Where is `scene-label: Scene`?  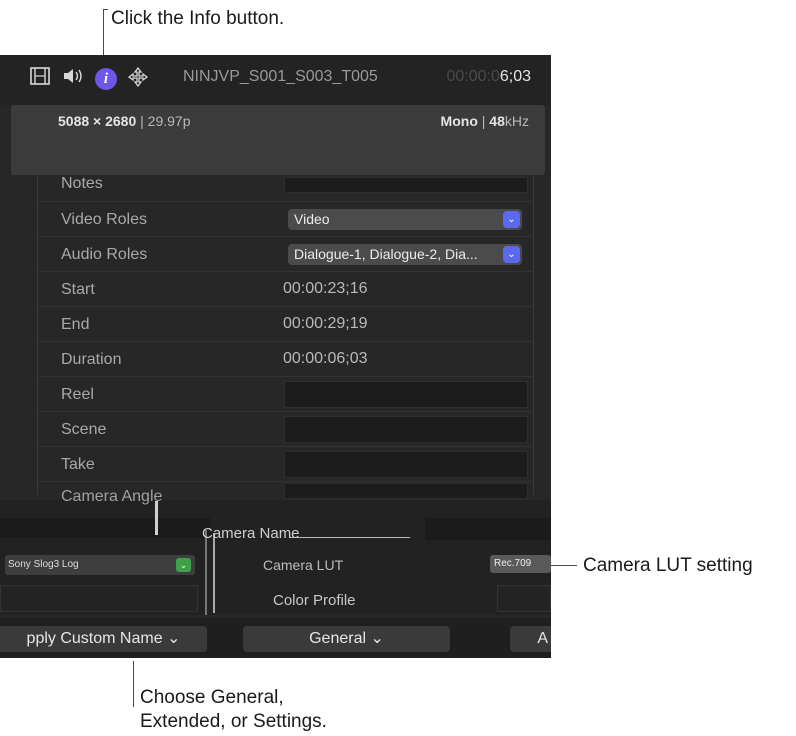
scene-label: Scene is located at coordinates (84, 429).